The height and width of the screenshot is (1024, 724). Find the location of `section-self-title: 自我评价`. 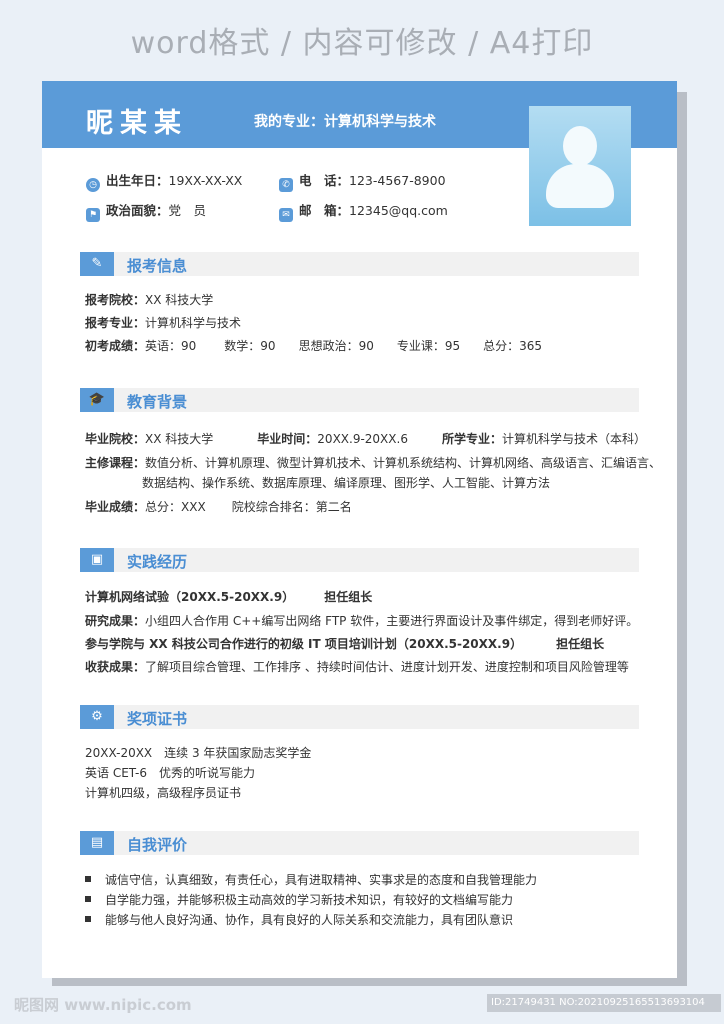

section-self-title: 自我评价 is located at coordinates (157, 845).